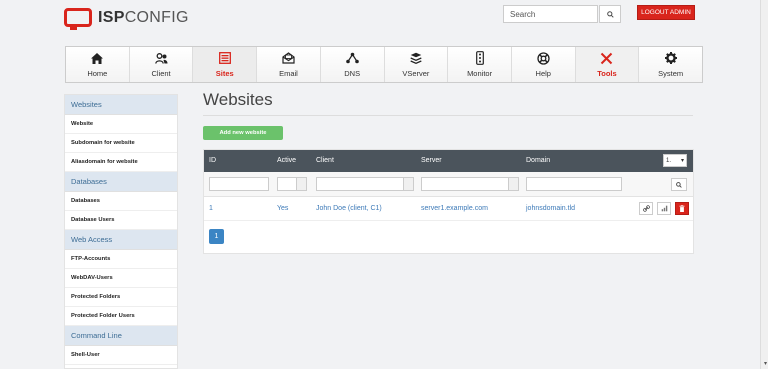 Image resolution: width=768 pixels, height=369 pixels. What do you see at coordinates (666, 12) in the screenshot?
I see `logout-button: LOGOUT ADMIN` at bounding box center [666, 12].